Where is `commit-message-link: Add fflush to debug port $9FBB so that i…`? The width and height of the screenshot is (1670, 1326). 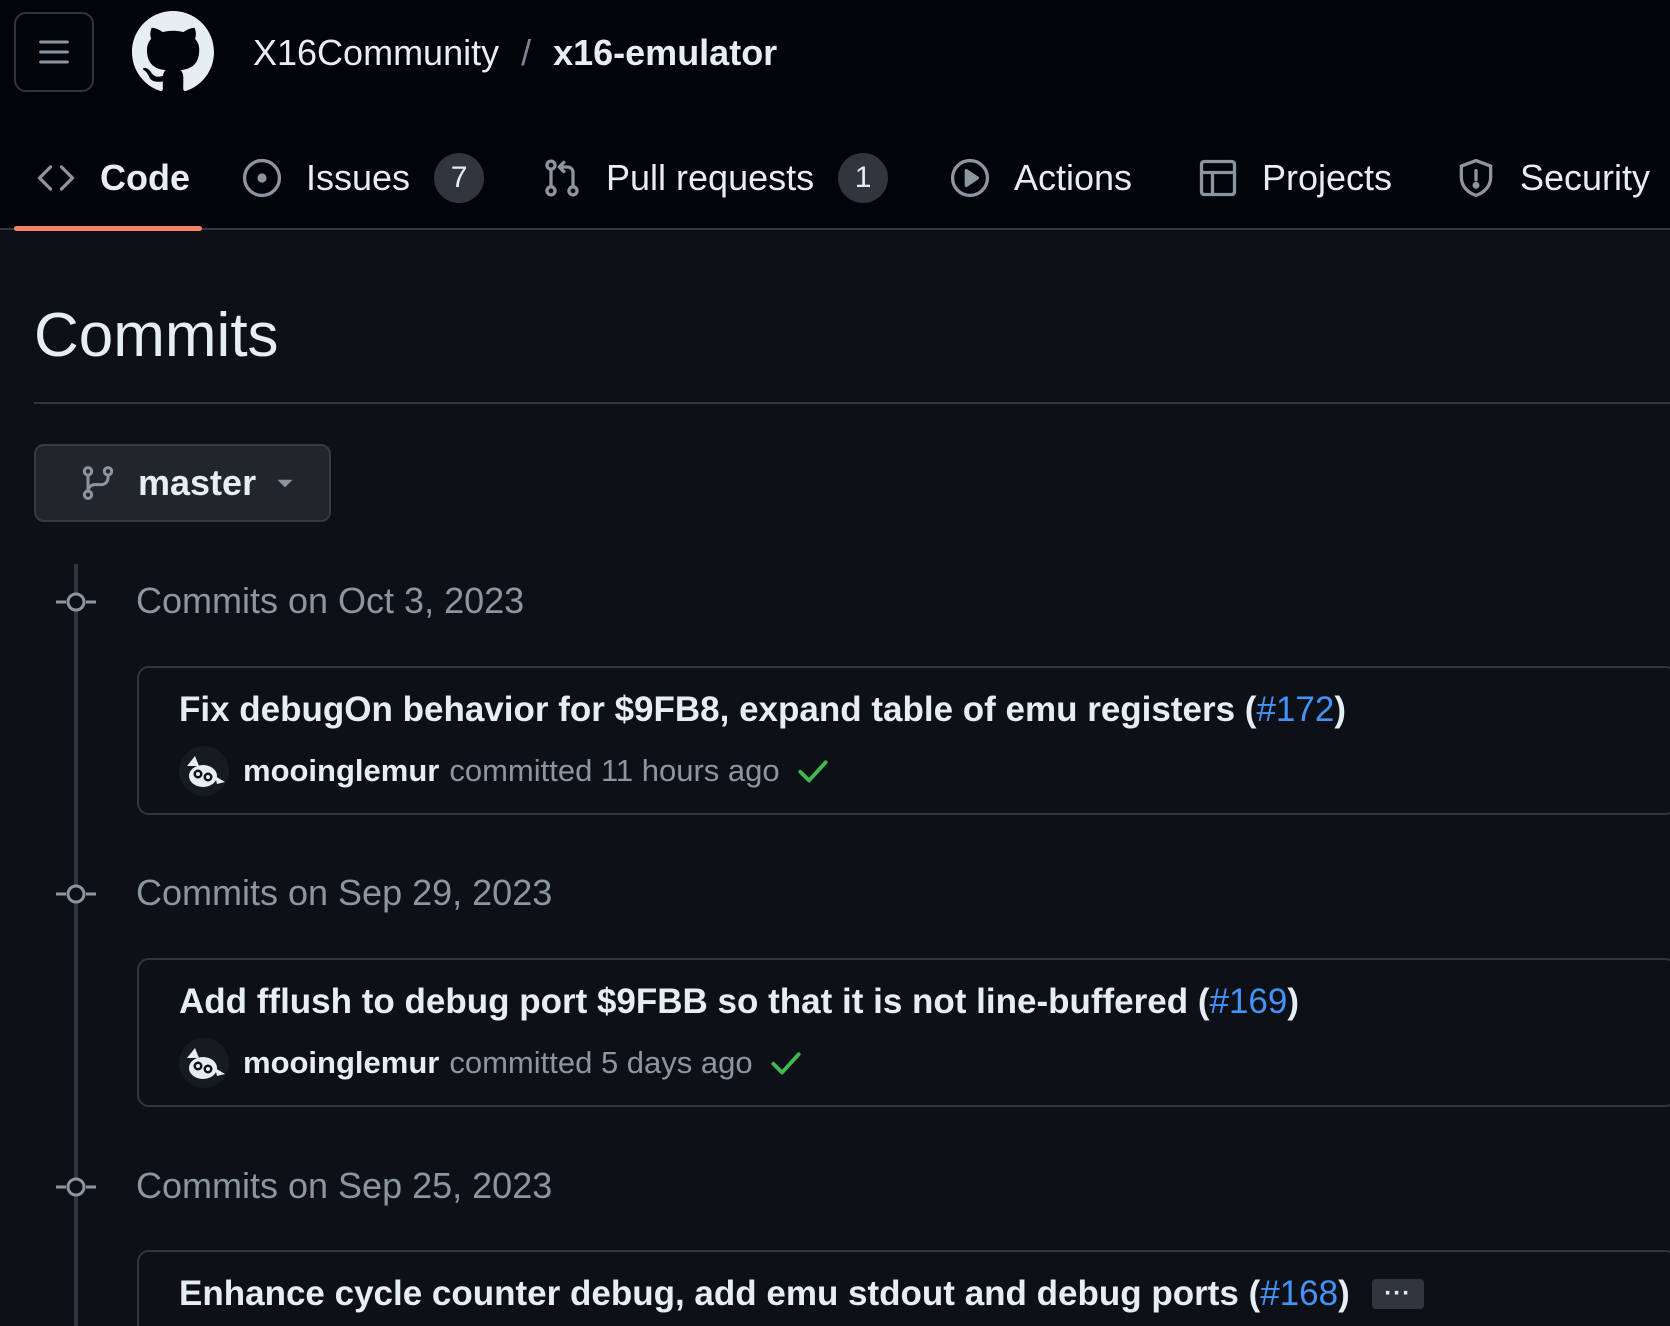
commit-message-link: Add fflush to debug port $9FBB so that i… is located at coordinates (739, 1002).